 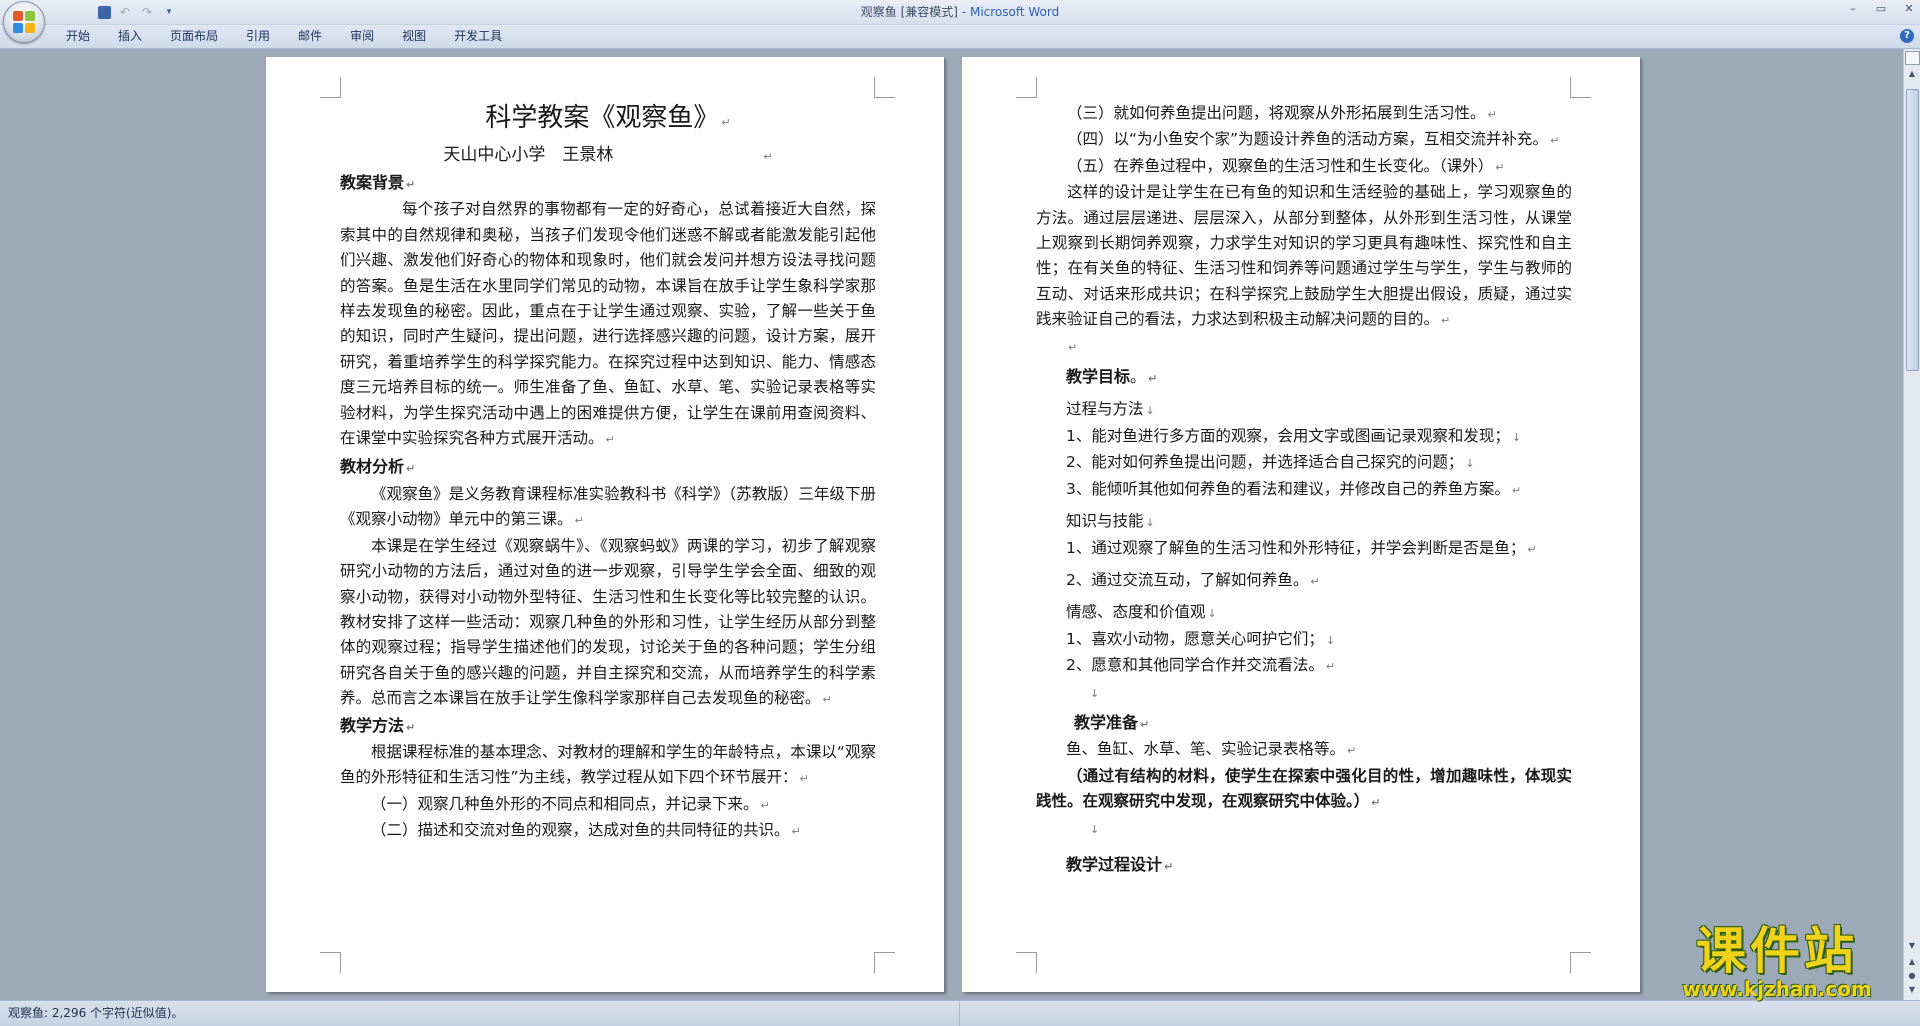 What do you see at coordinates (878, 12) in the screenshot?
I see `doc-name: 观察鱼` at bounding box center [878, 12].